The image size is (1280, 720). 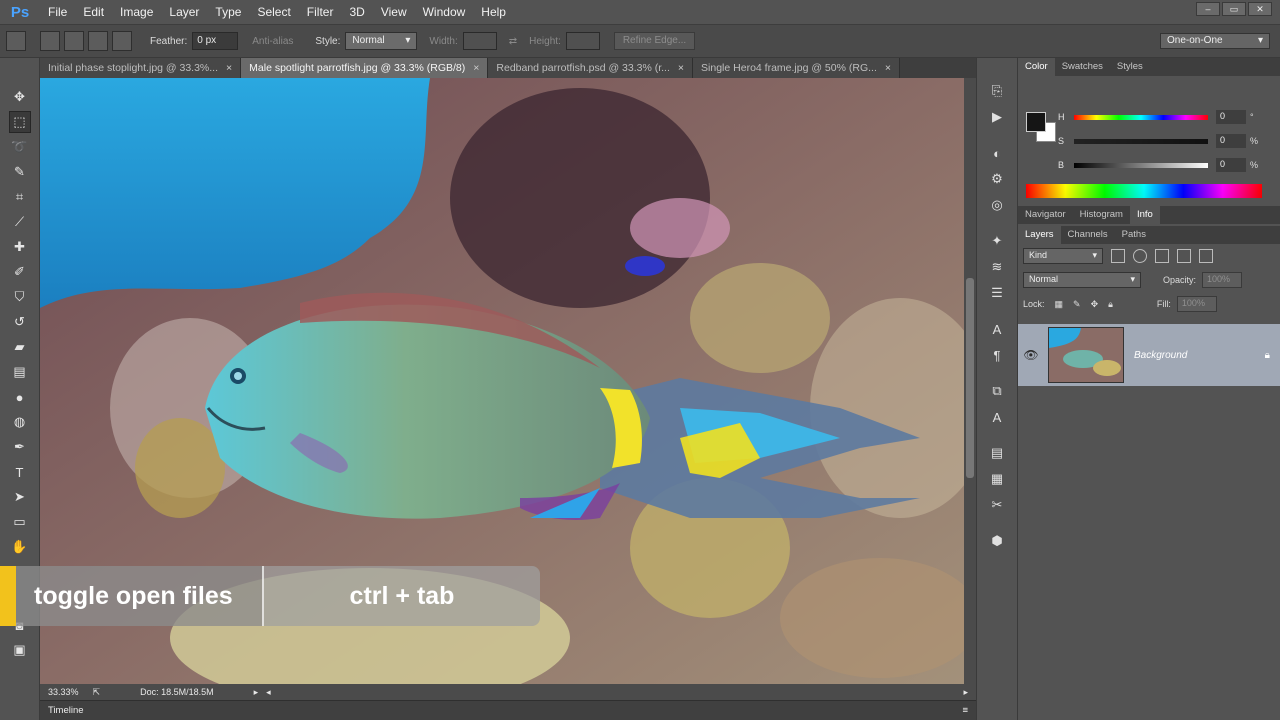 What do you see at coordinates (1144, 191) in the screenshot?
I see `color-spectrum` at bounding box center [1144, 191].